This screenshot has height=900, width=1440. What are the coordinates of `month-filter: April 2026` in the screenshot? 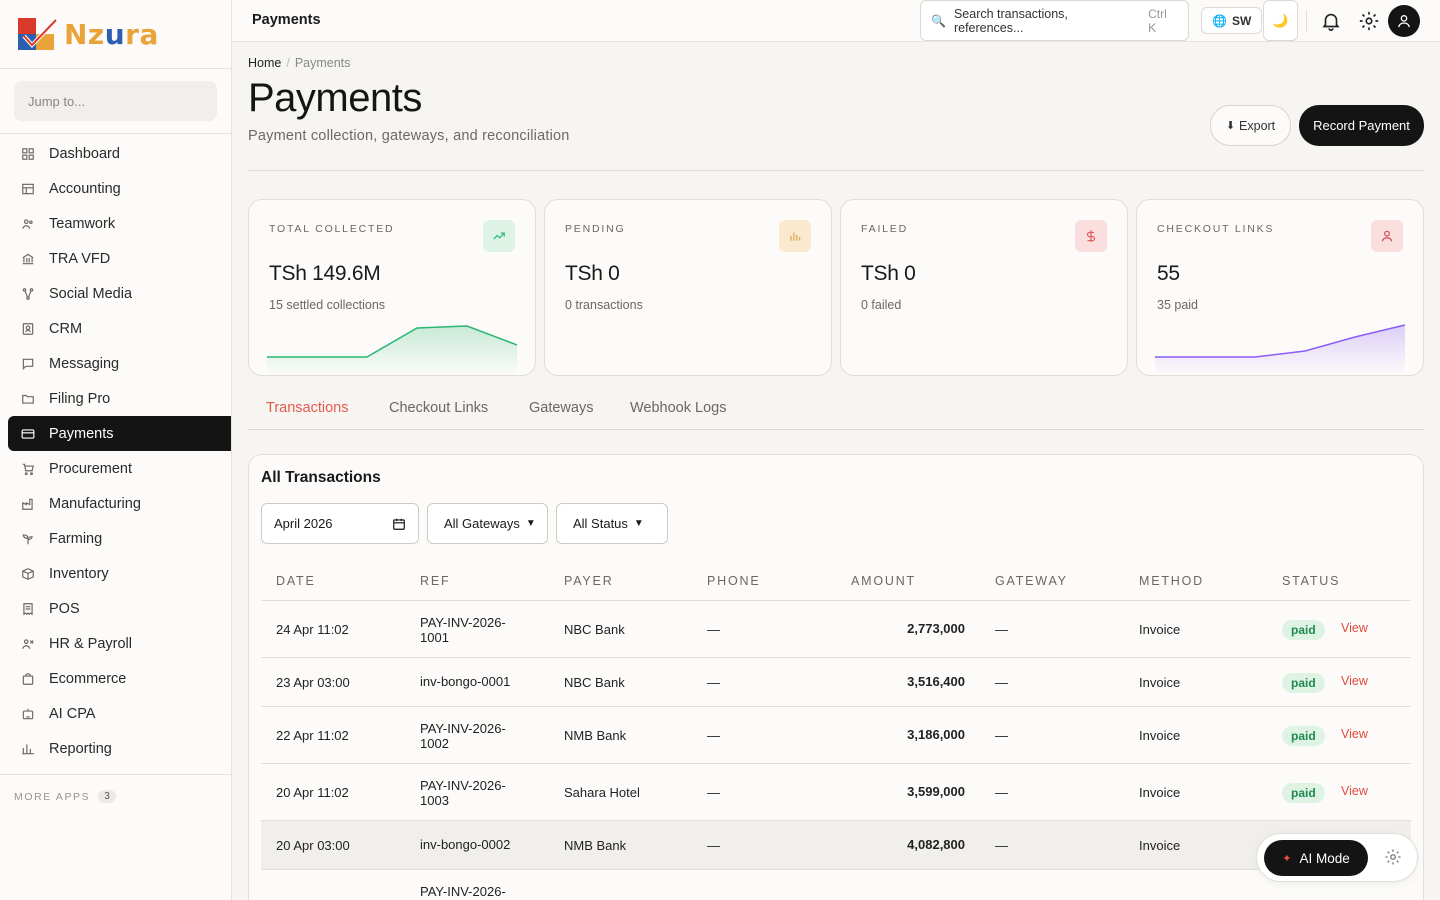 It's located at (340, 523).